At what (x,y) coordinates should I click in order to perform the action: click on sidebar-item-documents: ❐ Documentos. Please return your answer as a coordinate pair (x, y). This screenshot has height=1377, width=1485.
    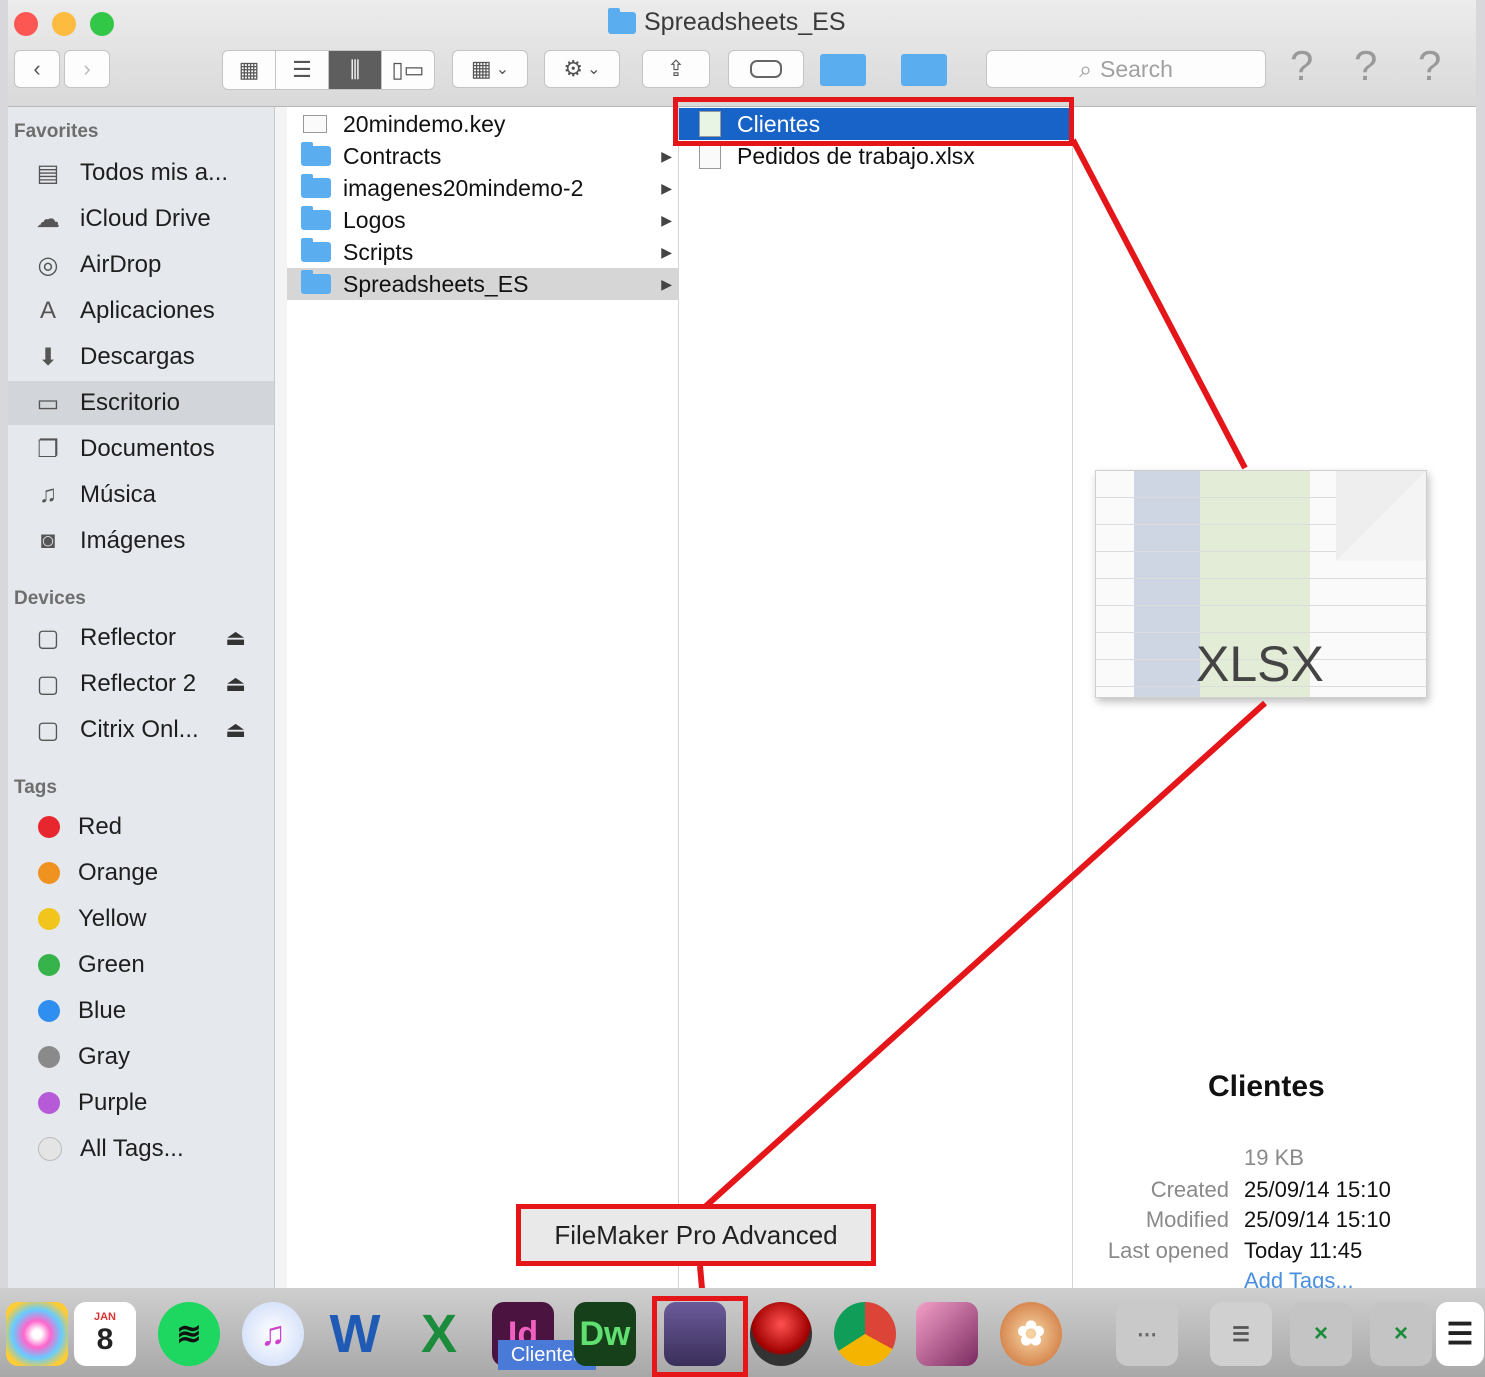
    Looking at the image, I should click on (141, 449).